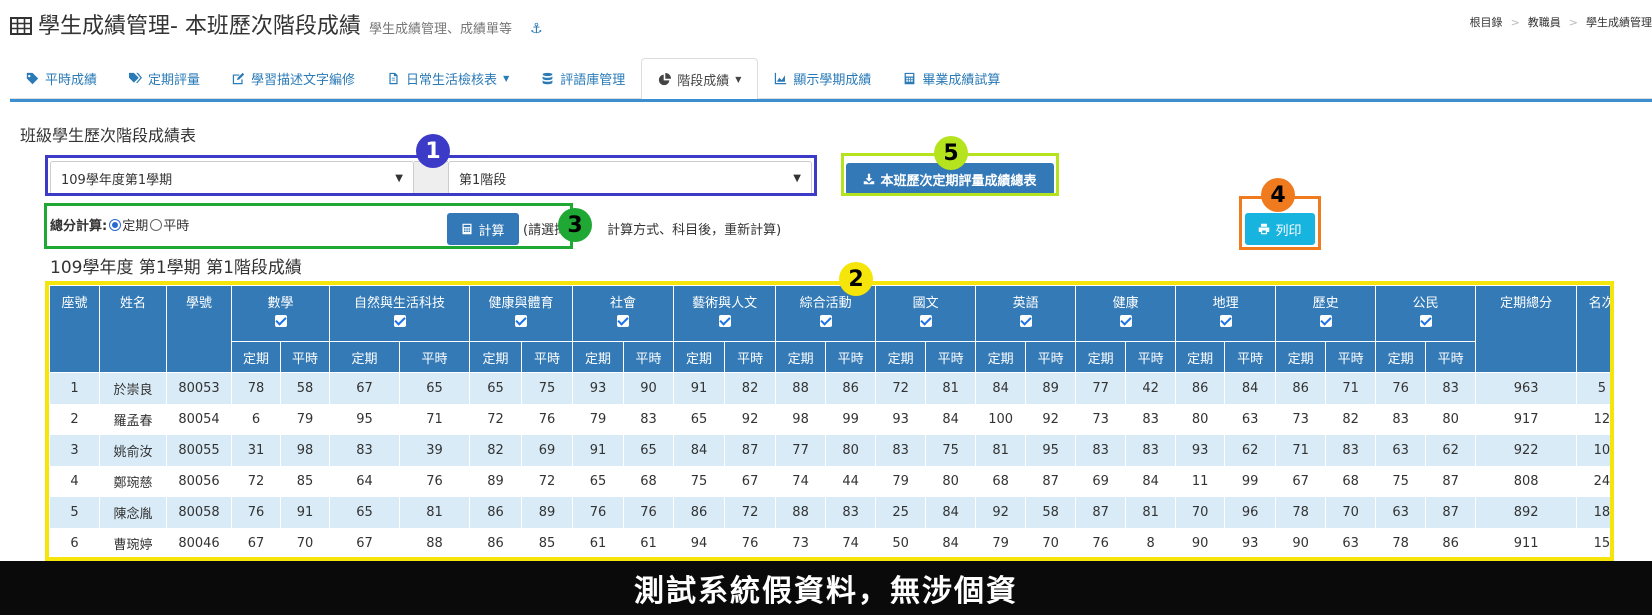  I want to click on tab-label: 日常生活檢核表, so click(452, 80).